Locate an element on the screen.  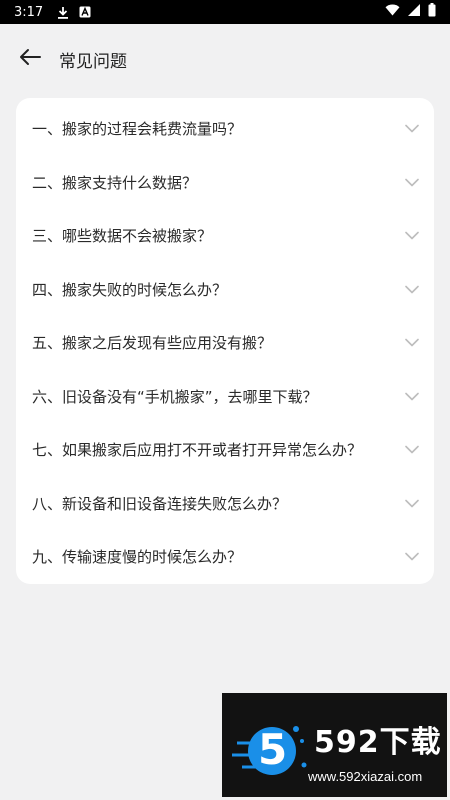
wifi-icon is located at coordinates (392, 12).